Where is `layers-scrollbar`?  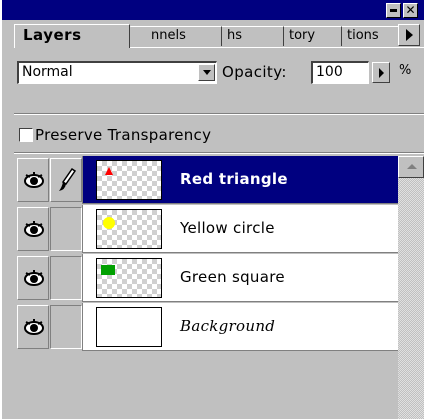 layers-scrollbar is located at coordinates (411, 287).